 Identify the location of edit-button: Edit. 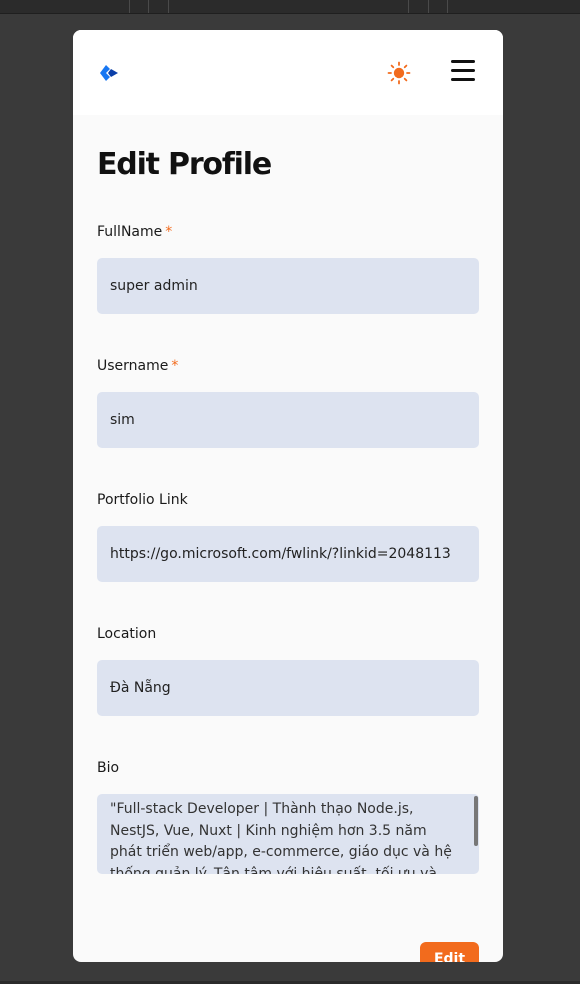
(449, 952).